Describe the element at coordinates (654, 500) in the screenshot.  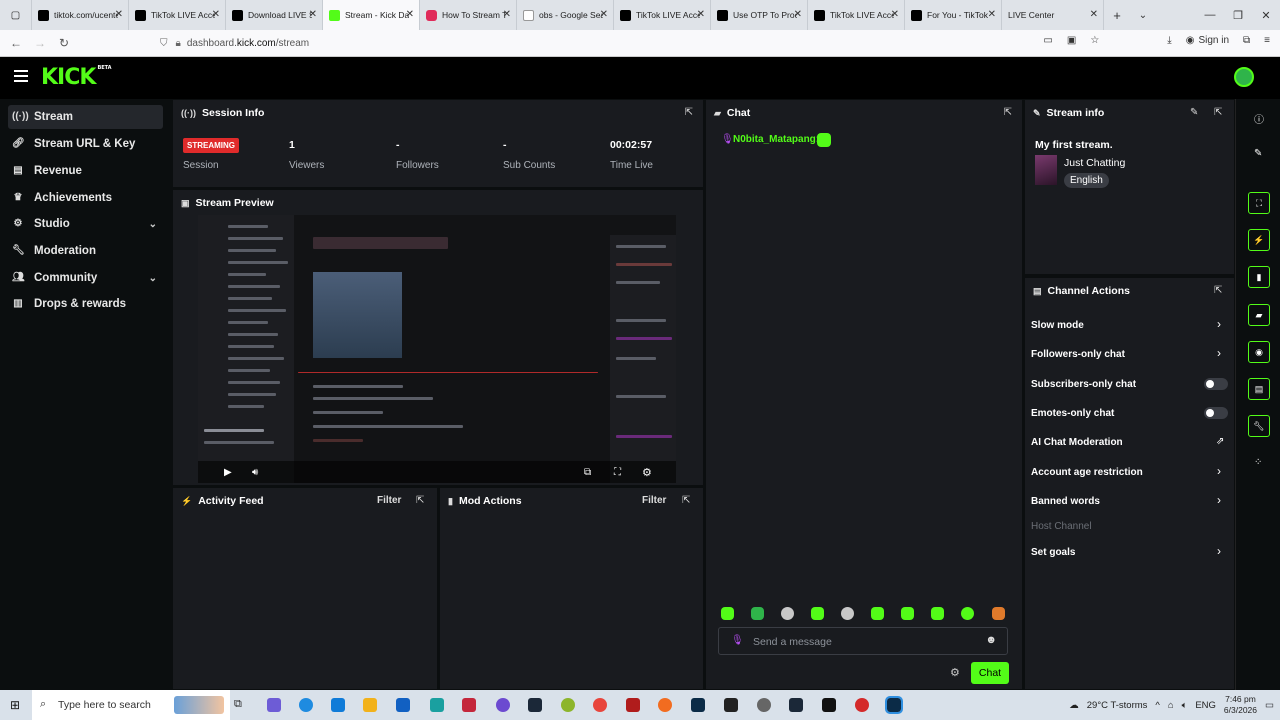
I see `mod-filter-button: Filter` at that location.